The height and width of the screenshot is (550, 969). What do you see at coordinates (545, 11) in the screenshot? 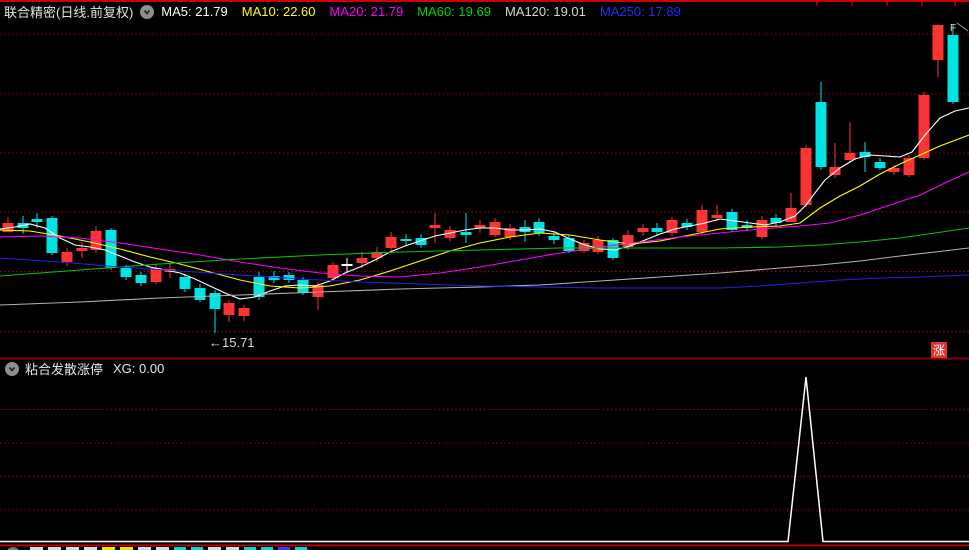
I see `ma-label: MA120: 19.01` at bounding box center [545, 11].